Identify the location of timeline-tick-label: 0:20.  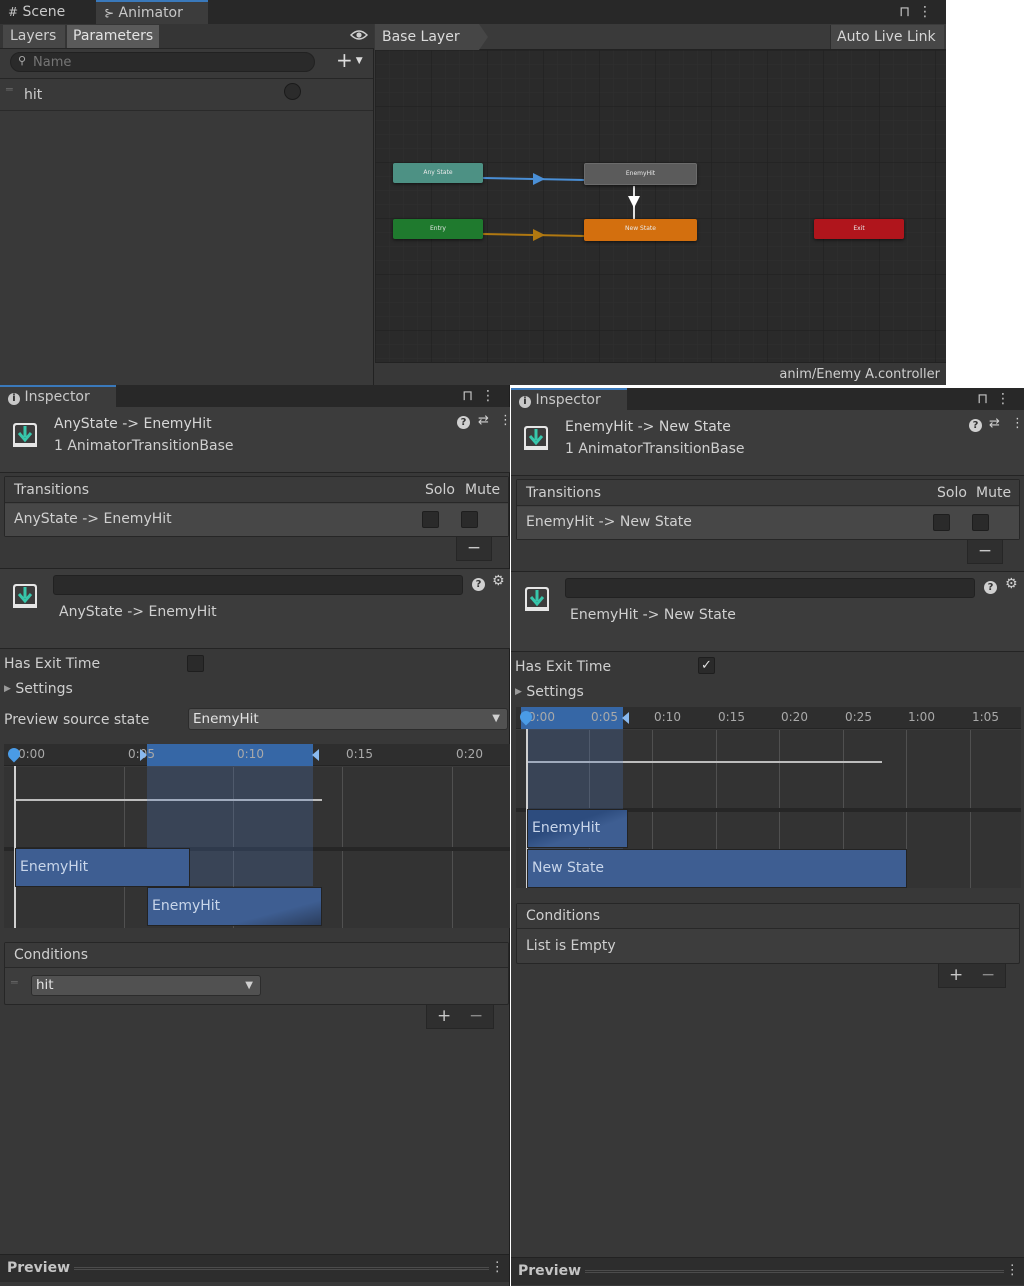
(469, 754).